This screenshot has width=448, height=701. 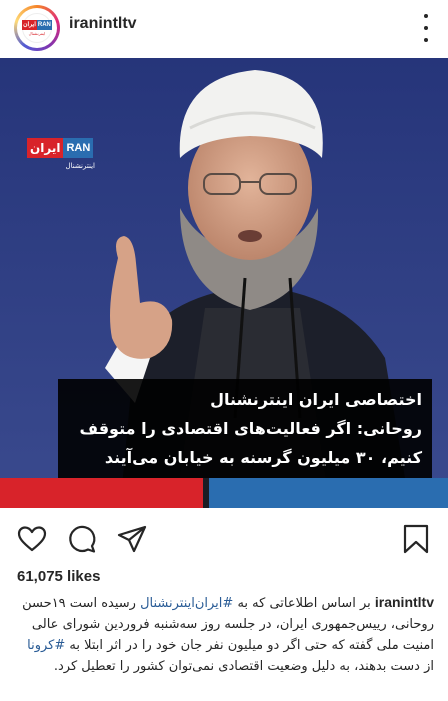 What do you see at coordinates (29, 25) in the screenshot?
I see `avatar-logo-fa: ایران` at bounding box center [29, 25].